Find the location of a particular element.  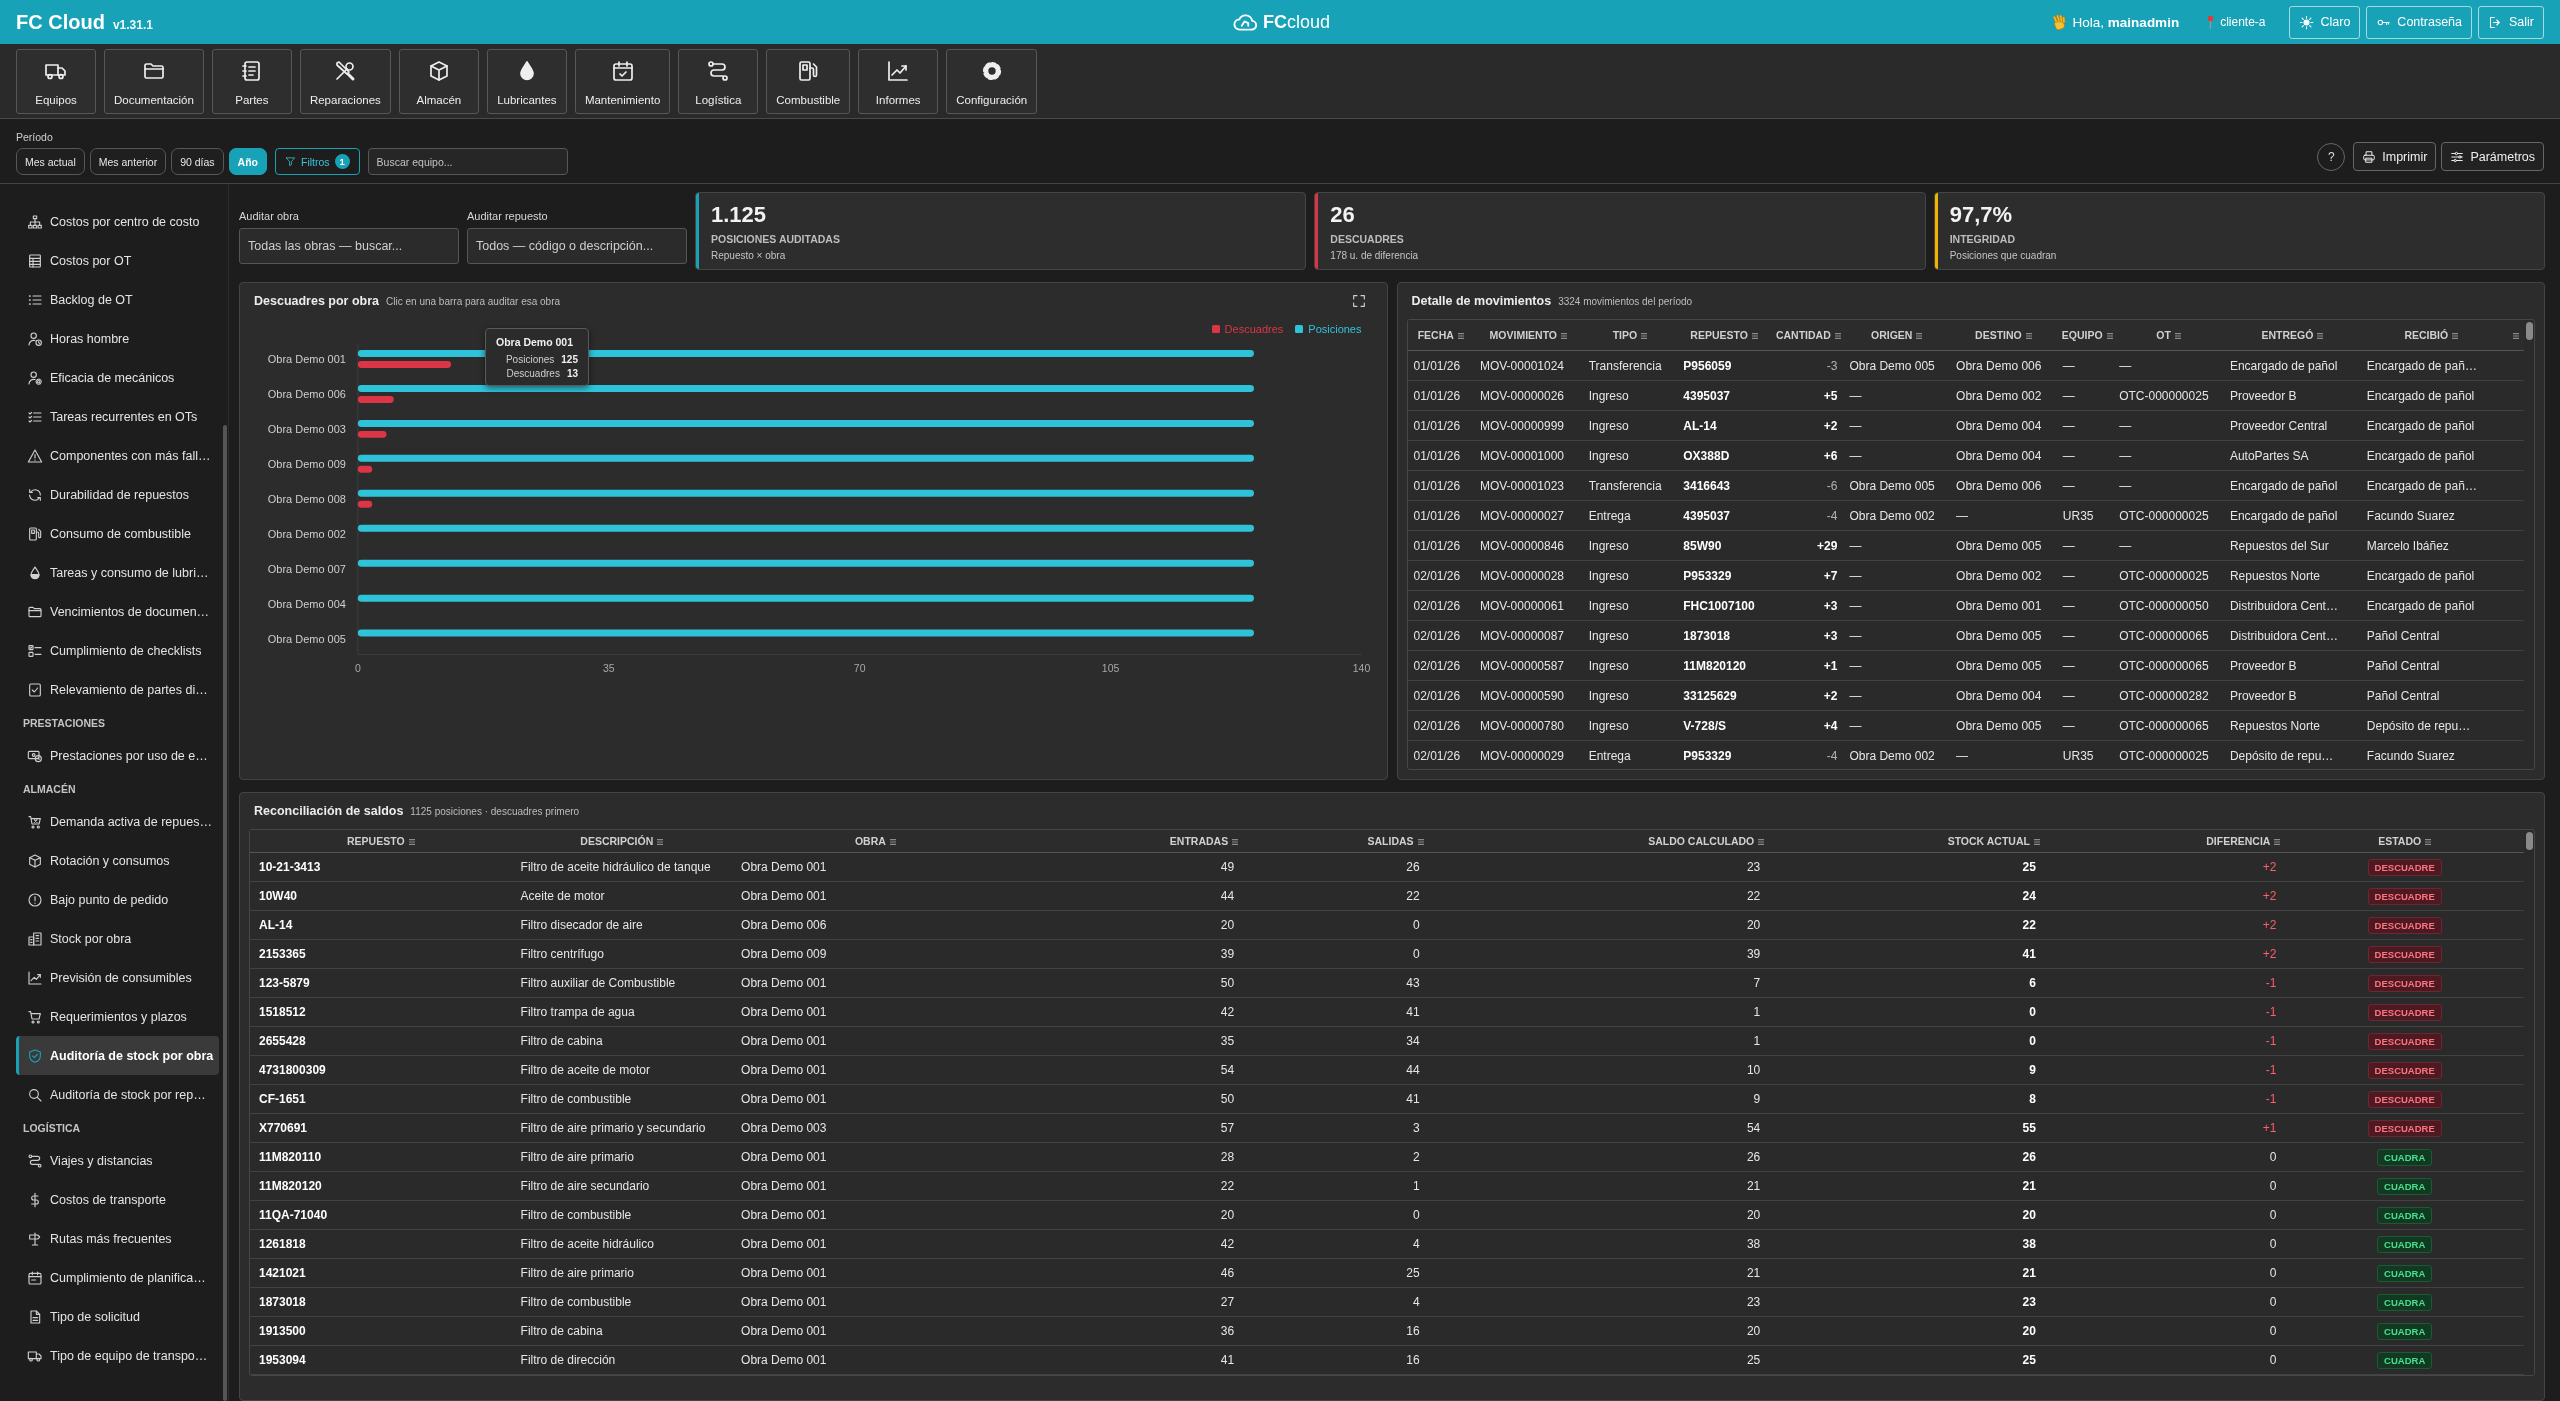

table-cell: 9 is located at coordinates (1599, 1099).